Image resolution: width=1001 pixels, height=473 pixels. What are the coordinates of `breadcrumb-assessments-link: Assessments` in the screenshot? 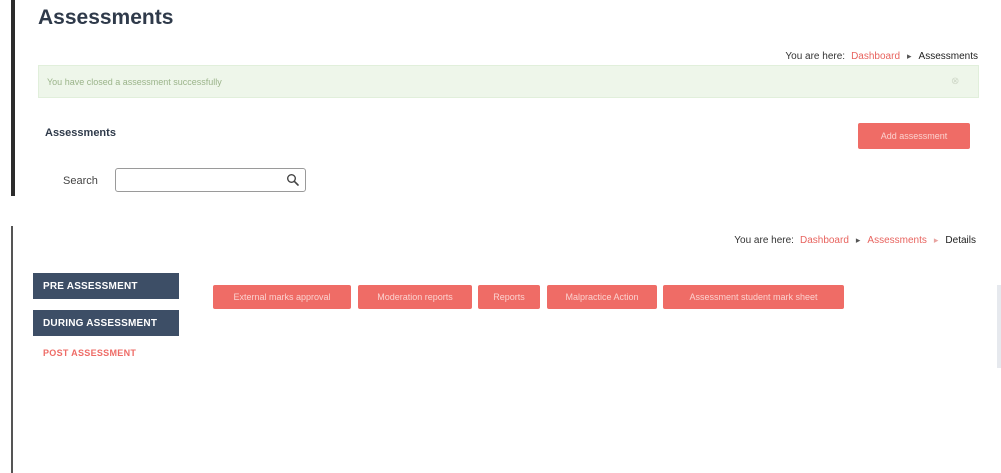 It's located at (896, 240).